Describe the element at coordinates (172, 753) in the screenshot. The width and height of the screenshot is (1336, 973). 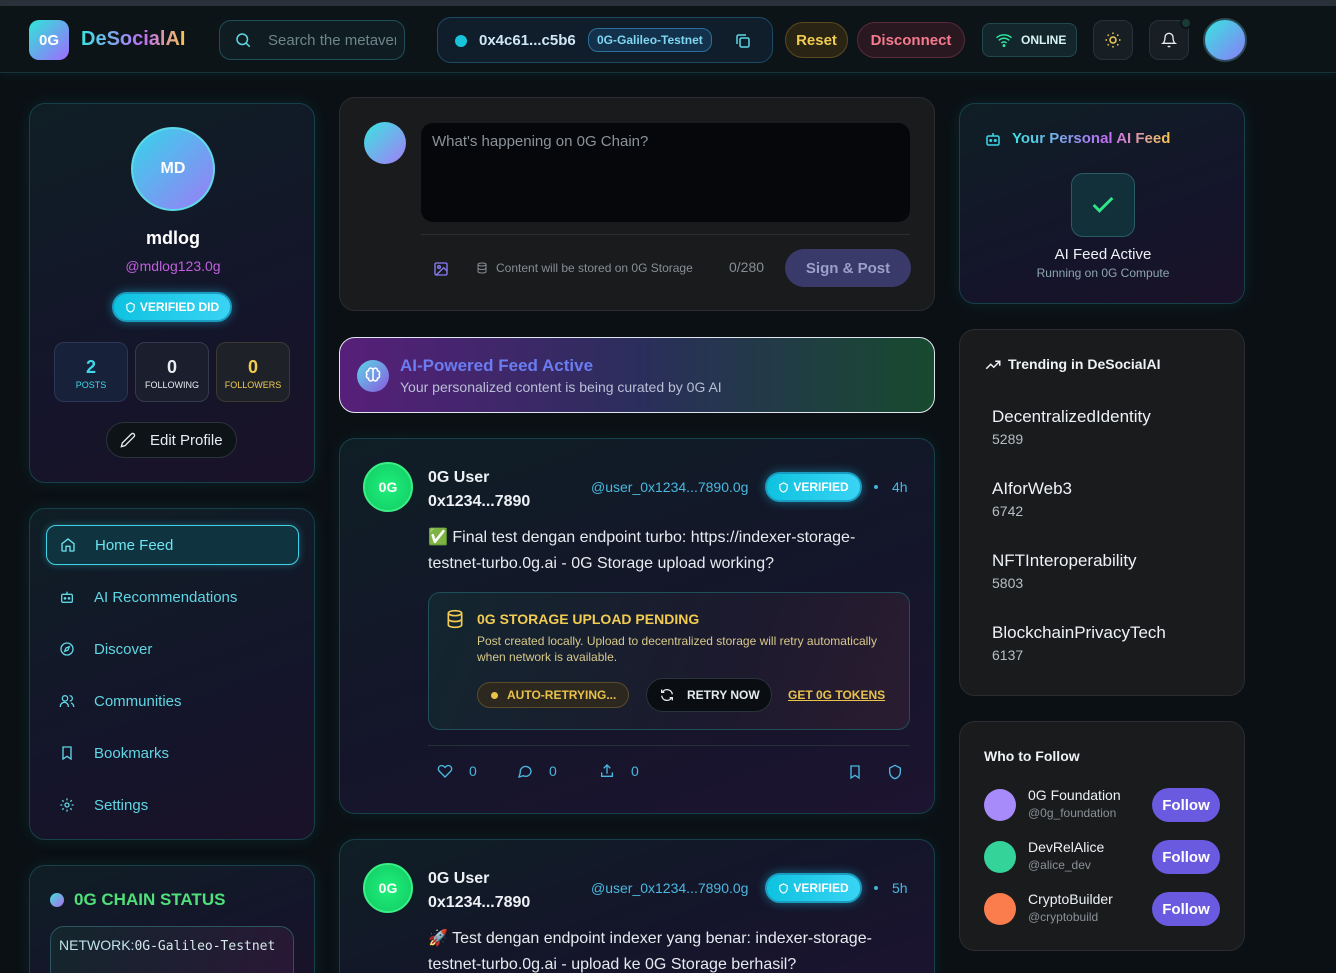
I see `nav-item-bookmarks: Bookmarks` at that location.